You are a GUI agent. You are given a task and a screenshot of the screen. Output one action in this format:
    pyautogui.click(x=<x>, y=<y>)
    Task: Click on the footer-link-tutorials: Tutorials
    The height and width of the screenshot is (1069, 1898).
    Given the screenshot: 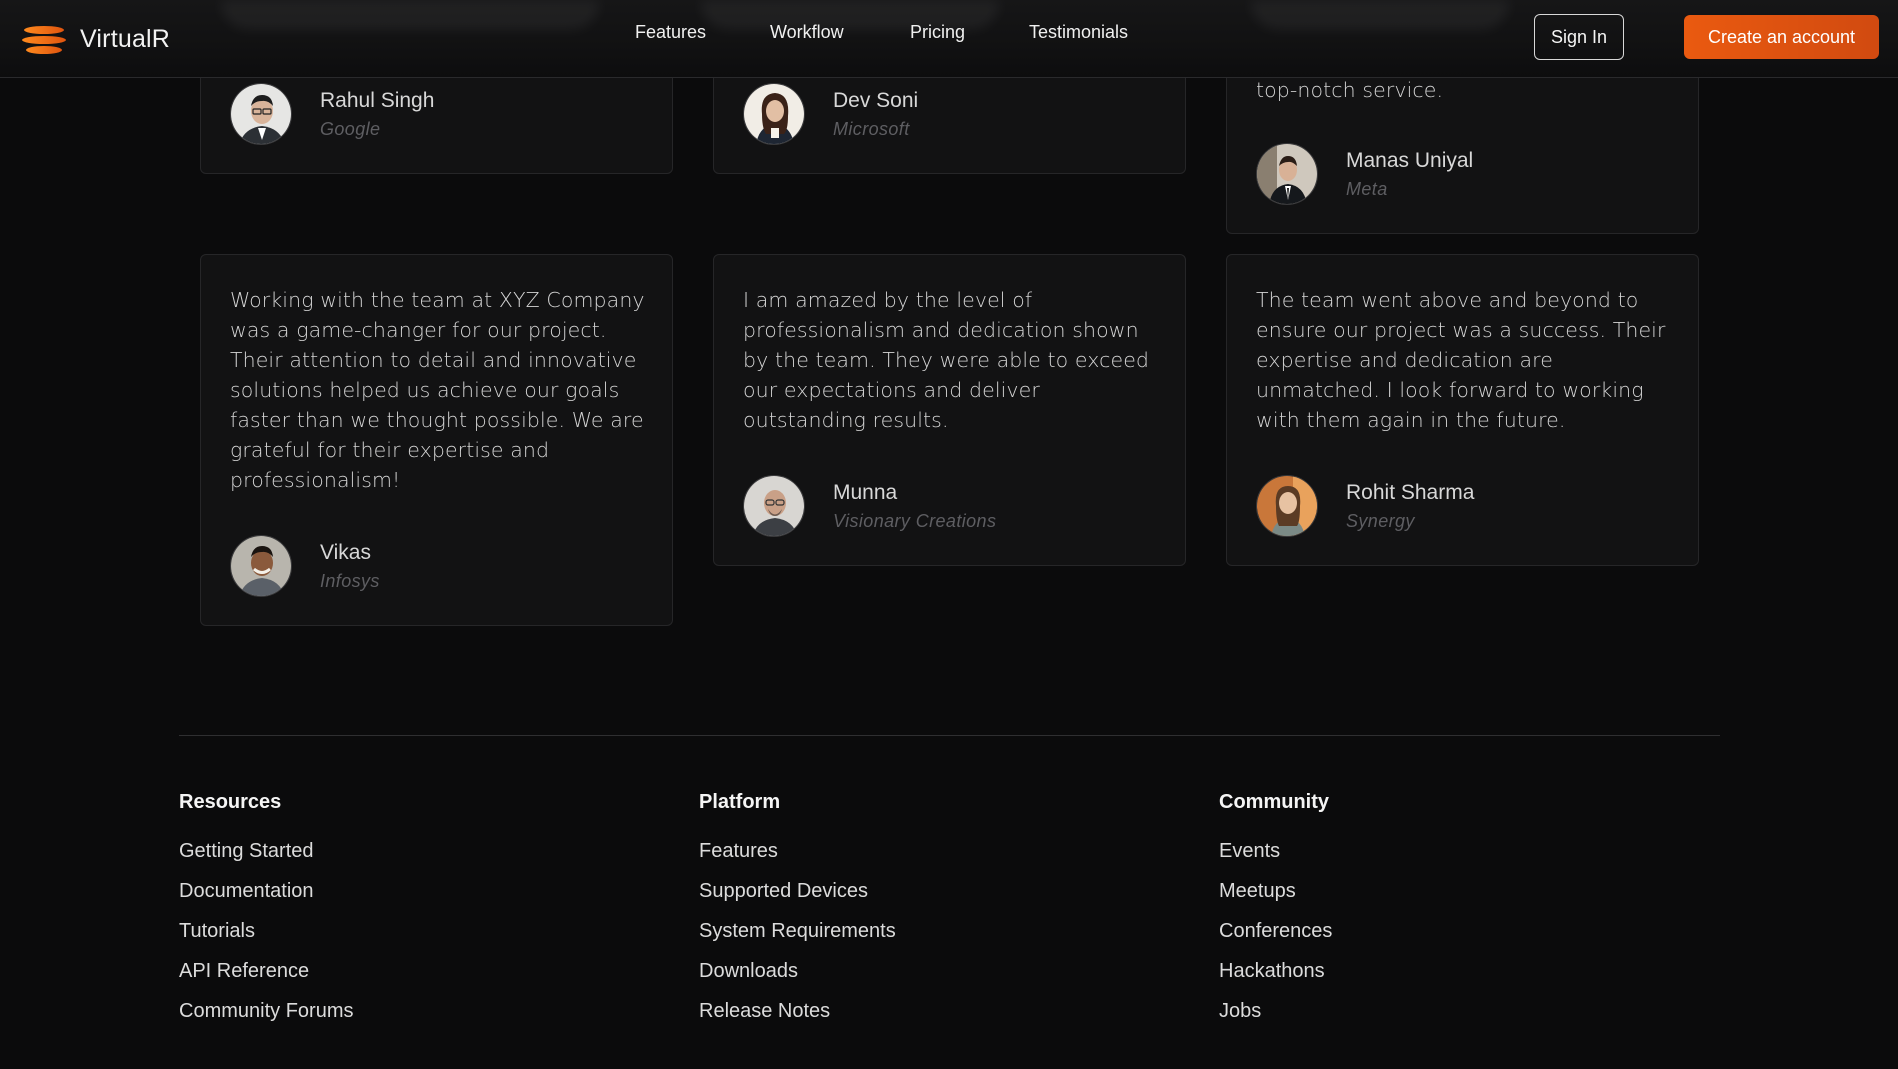 What is the action you would take?
    pyautogui.click(x=266, y=931)
    